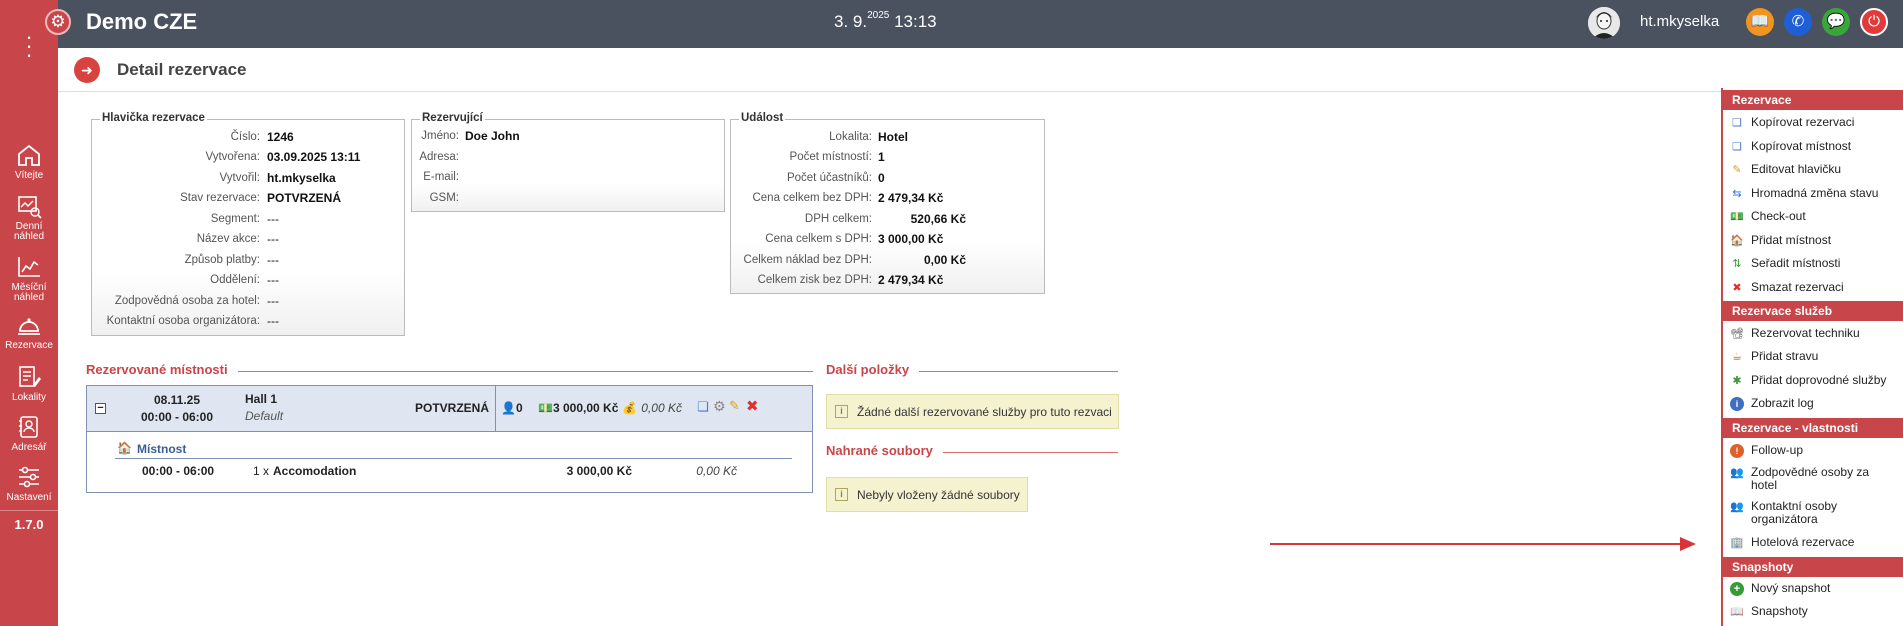 This screenshot has height=626, width=1903. Describe the element at coordinates (495, 409) in the screenshot. I see `column-divider` at that location.